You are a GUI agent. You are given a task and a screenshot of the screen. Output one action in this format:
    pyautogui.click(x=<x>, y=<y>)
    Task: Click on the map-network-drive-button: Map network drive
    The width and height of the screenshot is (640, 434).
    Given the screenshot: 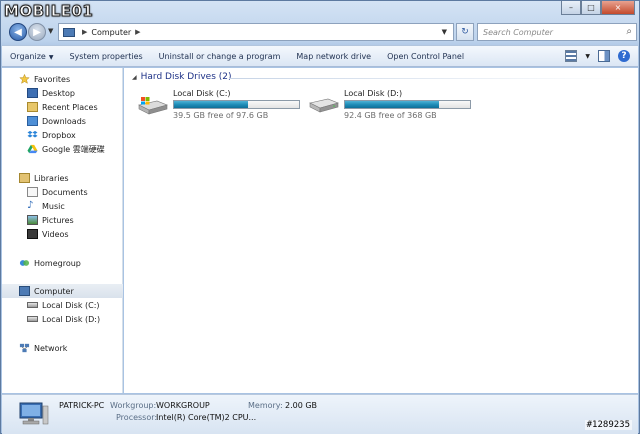 What is the action you would take?
    pyautogui.click(x=333, y=56)
    